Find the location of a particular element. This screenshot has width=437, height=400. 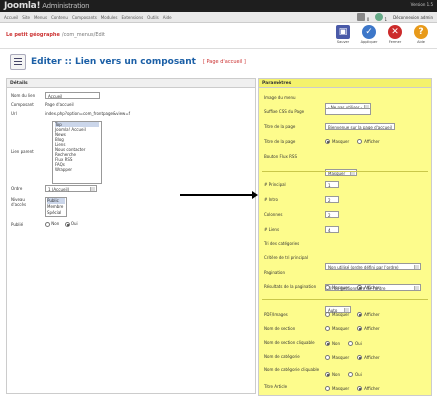

menu-item-home: Accueil is located at coordinates (11, 17).